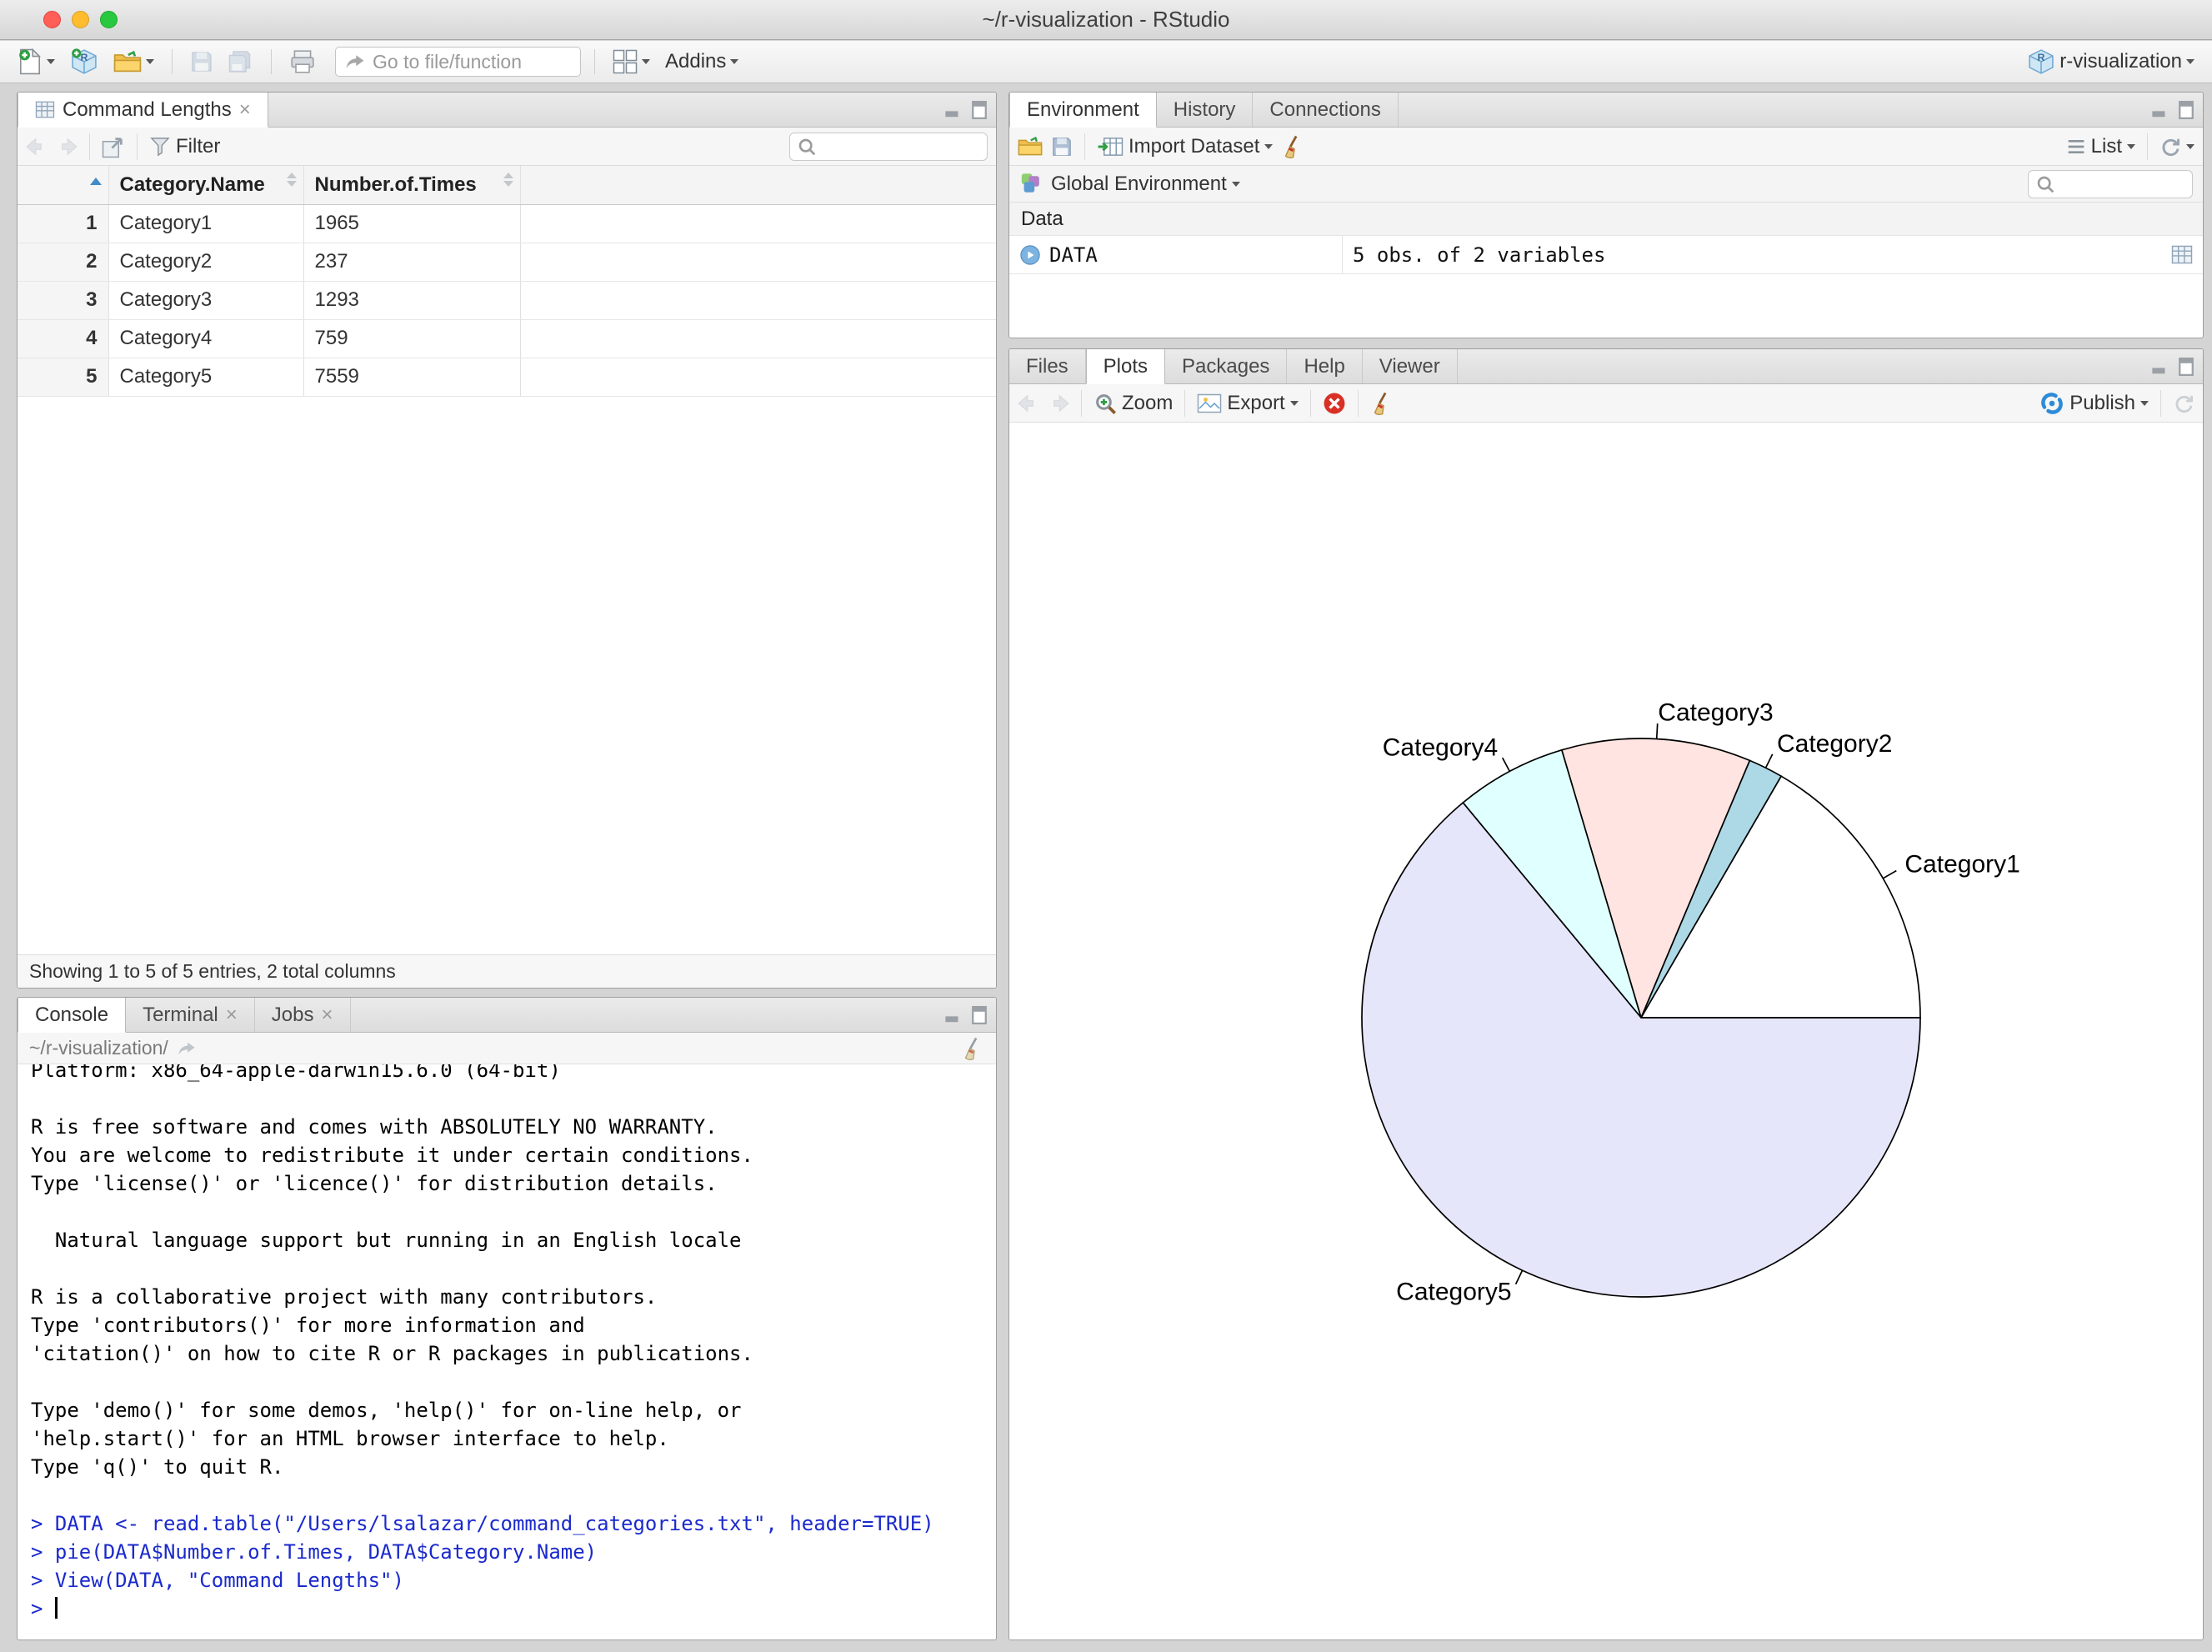  I want to click on search-icon, so click(807, 146).